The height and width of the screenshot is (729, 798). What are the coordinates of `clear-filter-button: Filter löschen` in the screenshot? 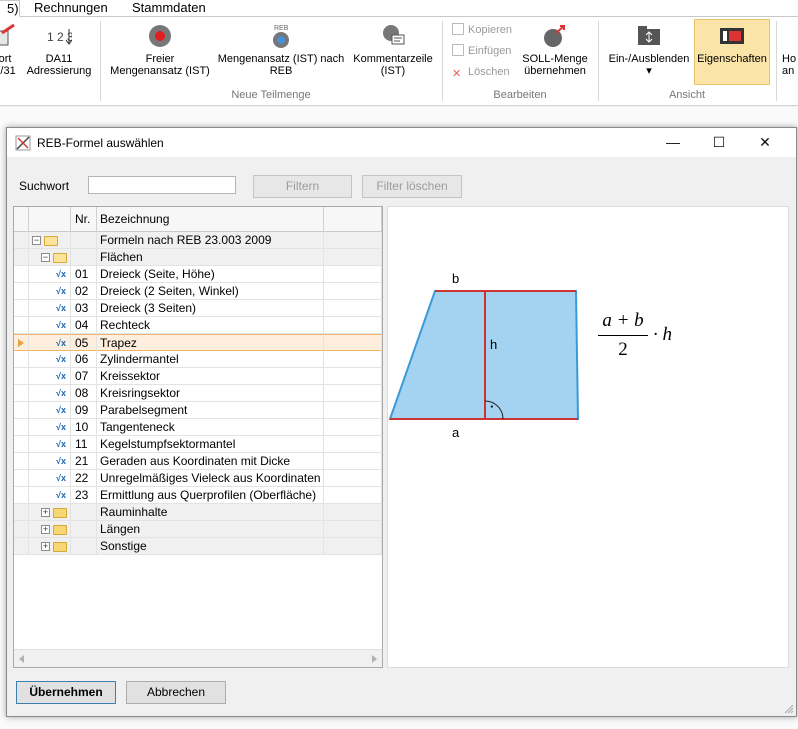 It's located at (412, 186).